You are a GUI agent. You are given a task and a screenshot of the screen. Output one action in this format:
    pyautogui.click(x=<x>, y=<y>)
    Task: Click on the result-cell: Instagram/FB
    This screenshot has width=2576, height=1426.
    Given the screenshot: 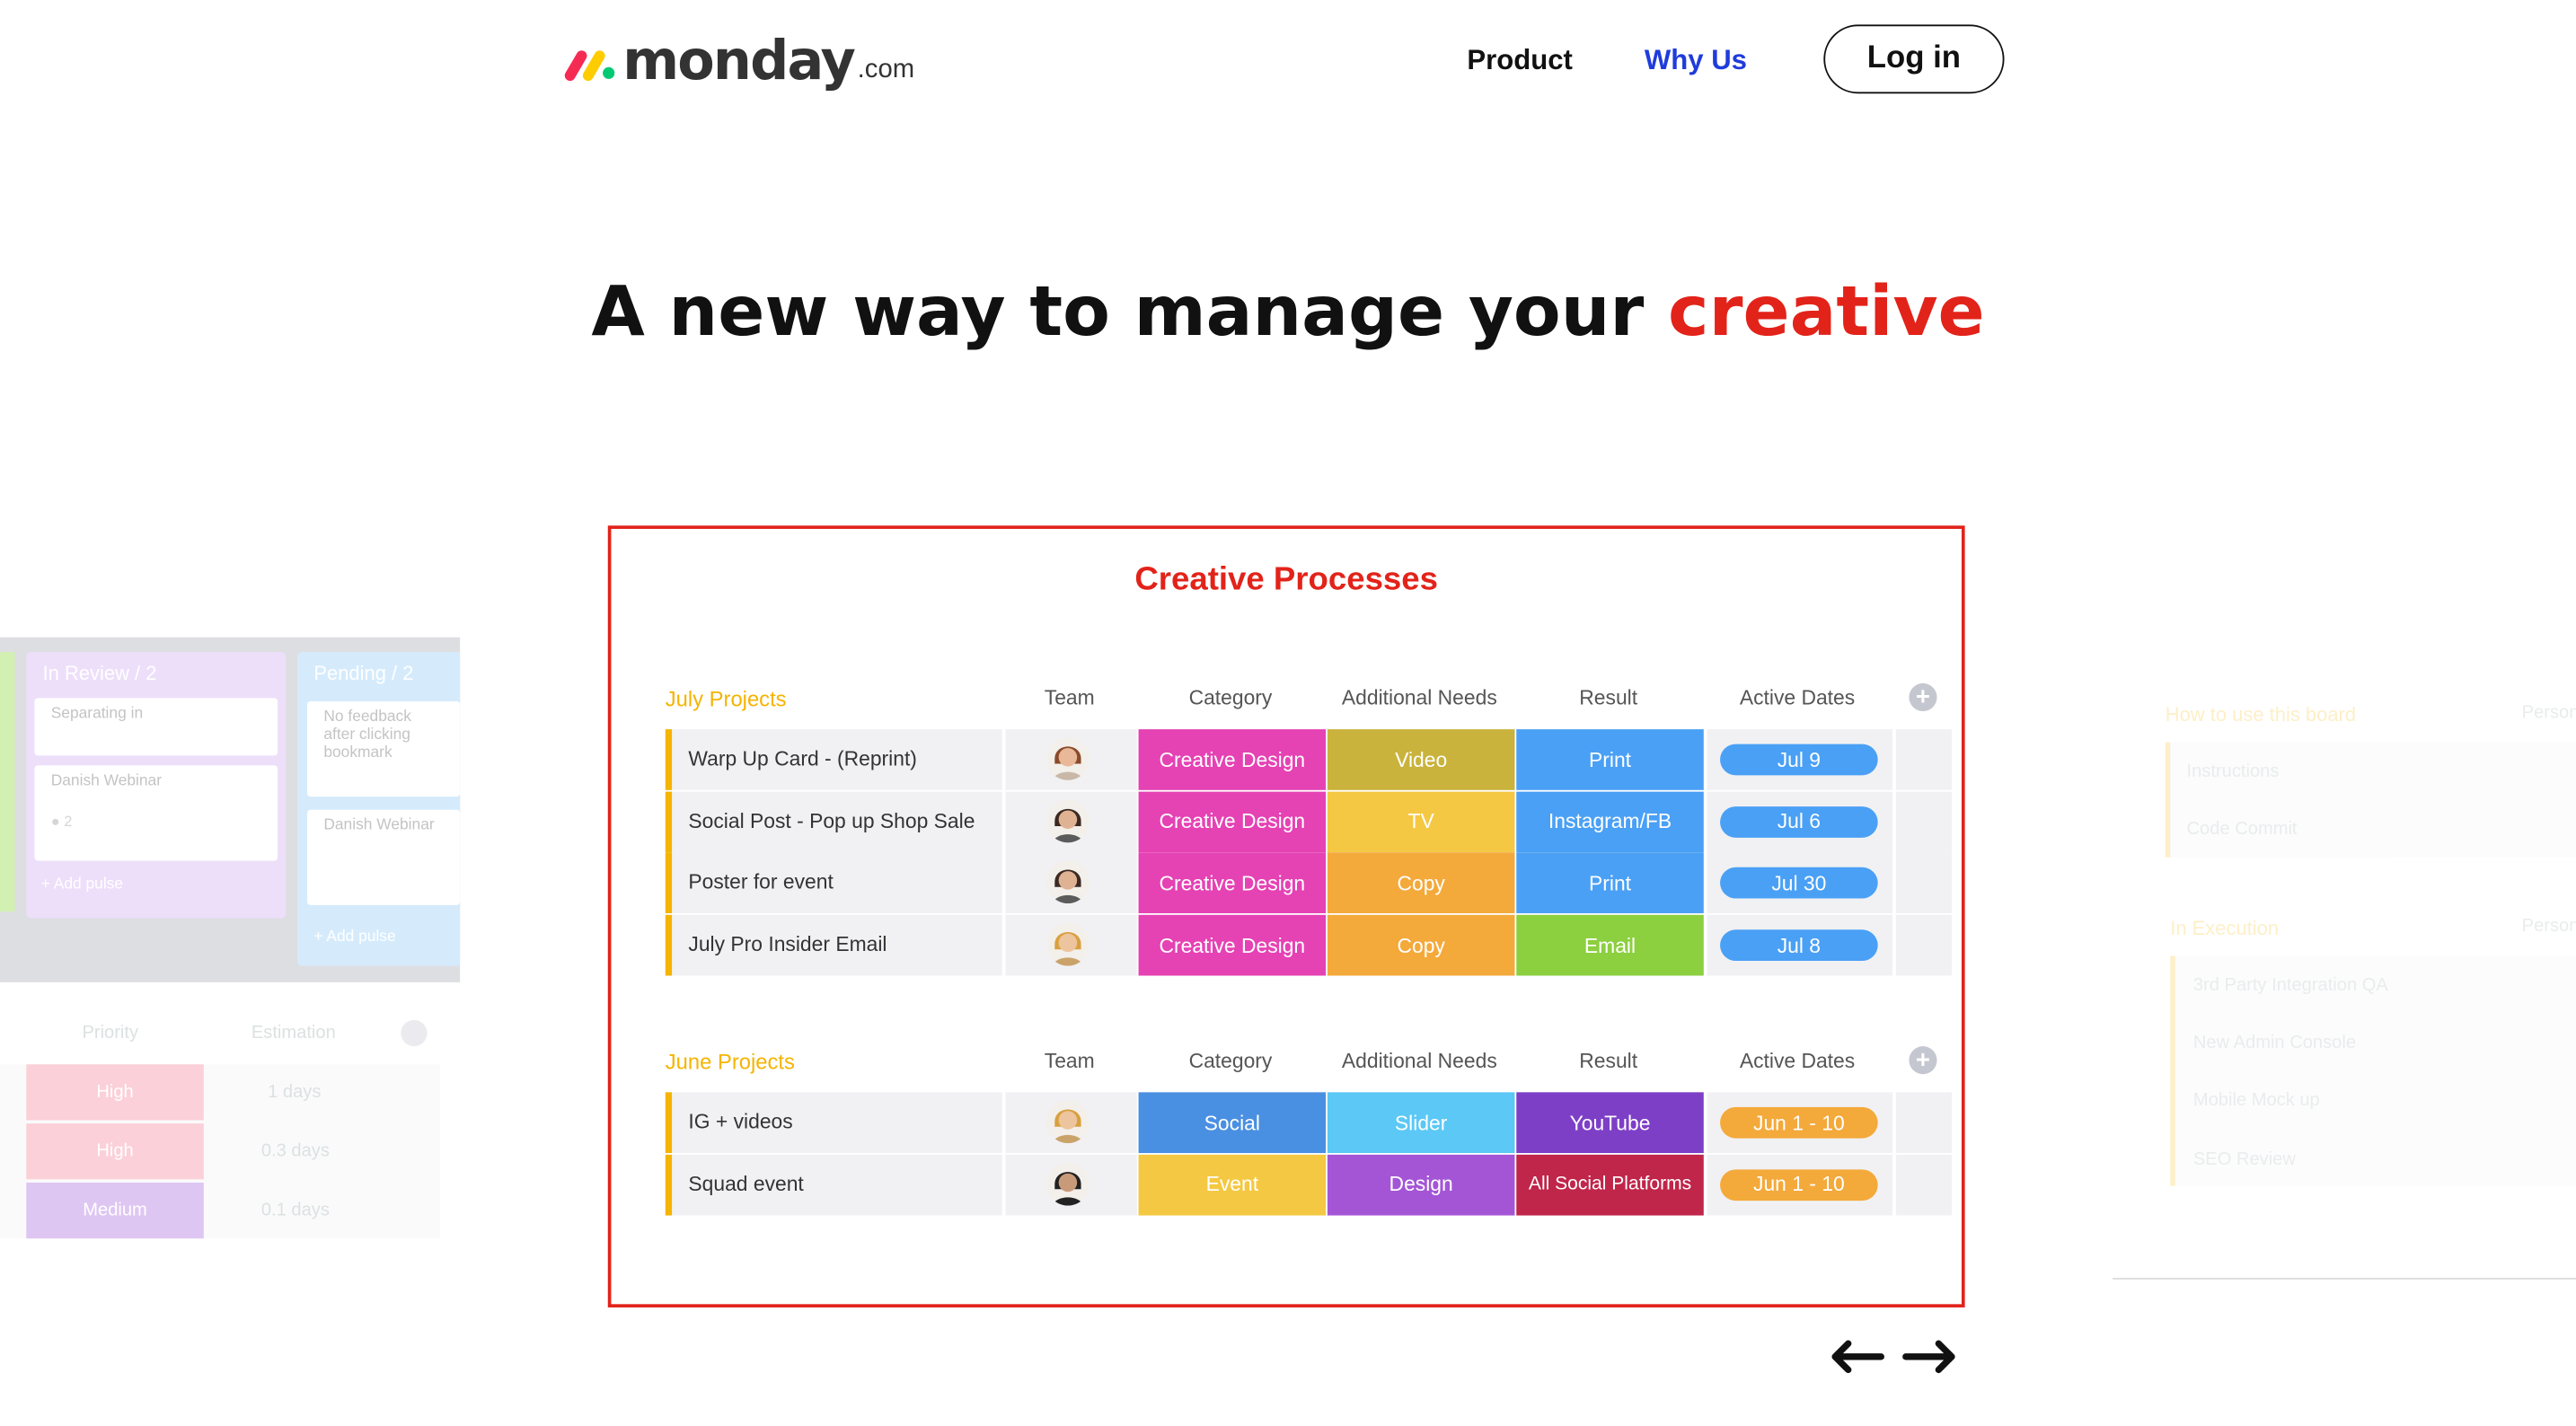 What is the action you would take?
    pyautogui.click(x=1610, y=821)
    